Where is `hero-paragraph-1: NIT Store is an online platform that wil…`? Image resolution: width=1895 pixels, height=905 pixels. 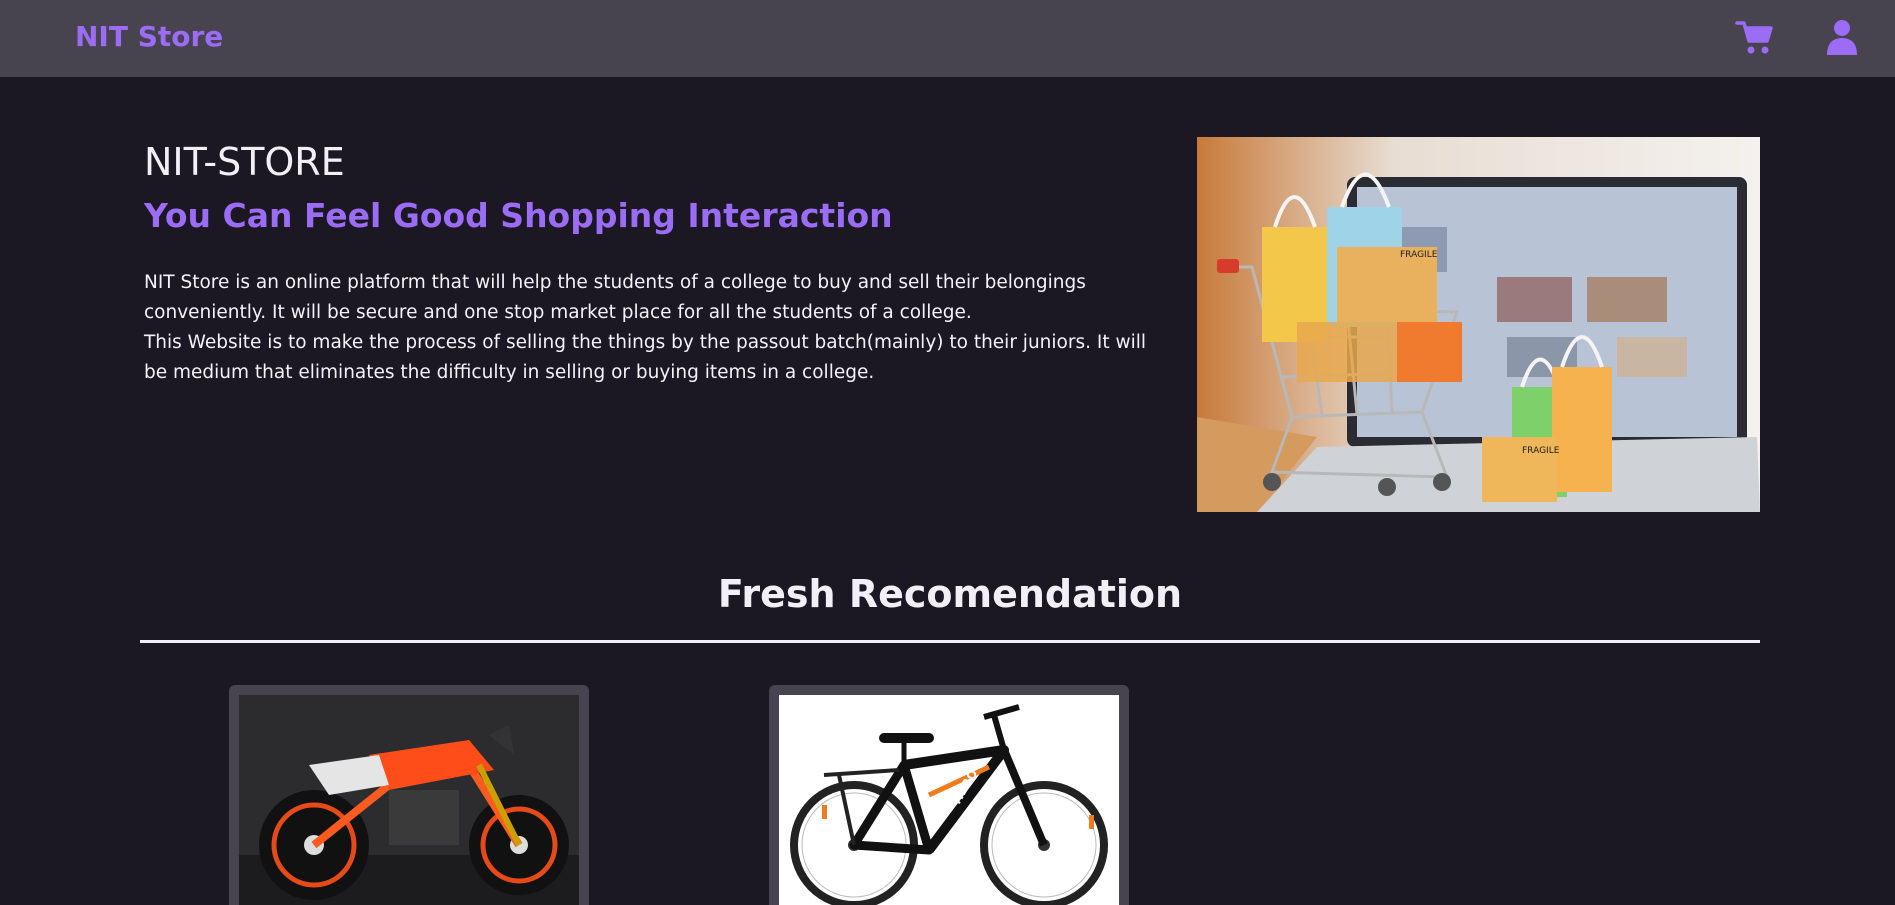 hero-paragraph-1: NIT Store is an online platform that wil… is located at coordinates (615, 297).